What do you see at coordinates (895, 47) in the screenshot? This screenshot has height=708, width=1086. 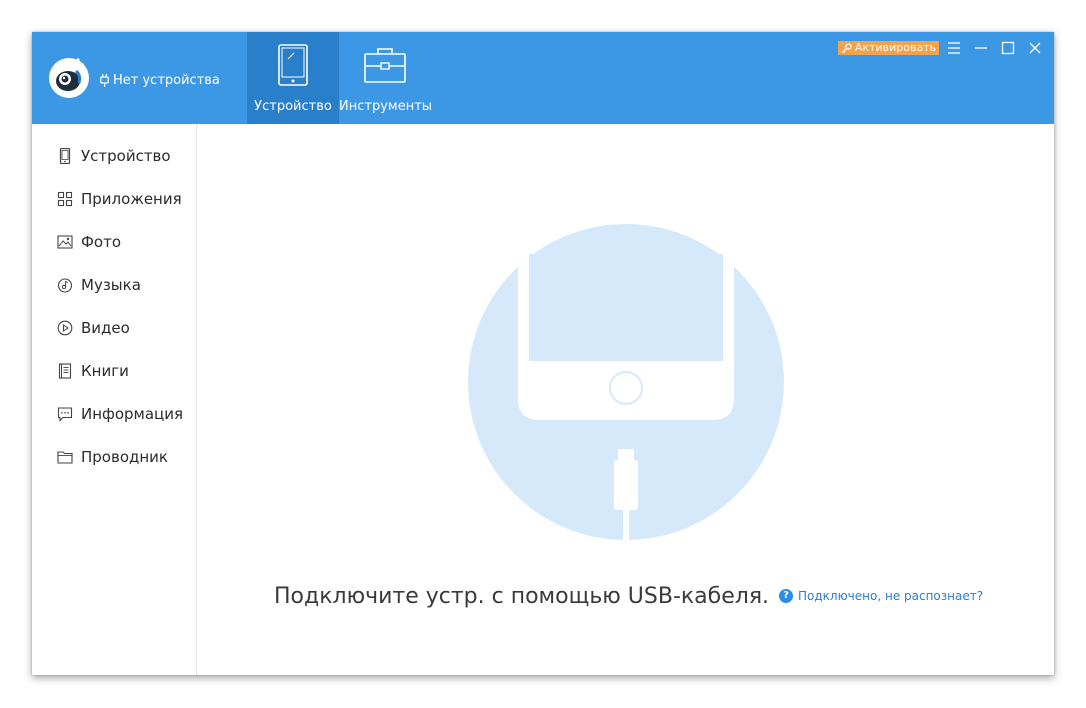 I see `activate-label: Активировать` at bounding box center [895, 47].